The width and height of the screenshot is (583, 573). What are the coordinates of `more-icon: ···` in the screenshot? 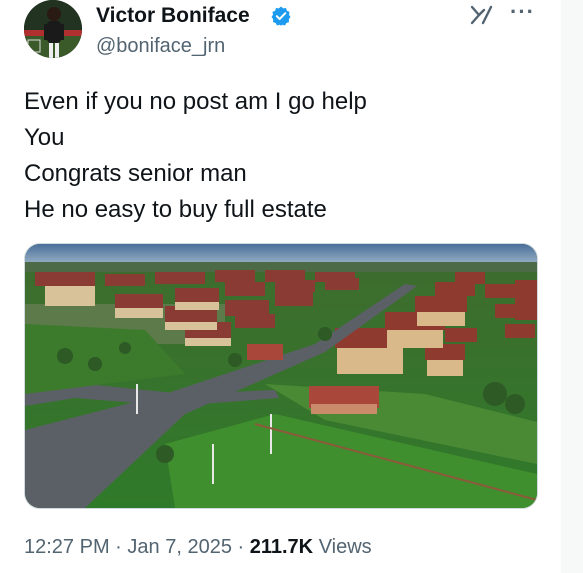 It's located at (522, 12).